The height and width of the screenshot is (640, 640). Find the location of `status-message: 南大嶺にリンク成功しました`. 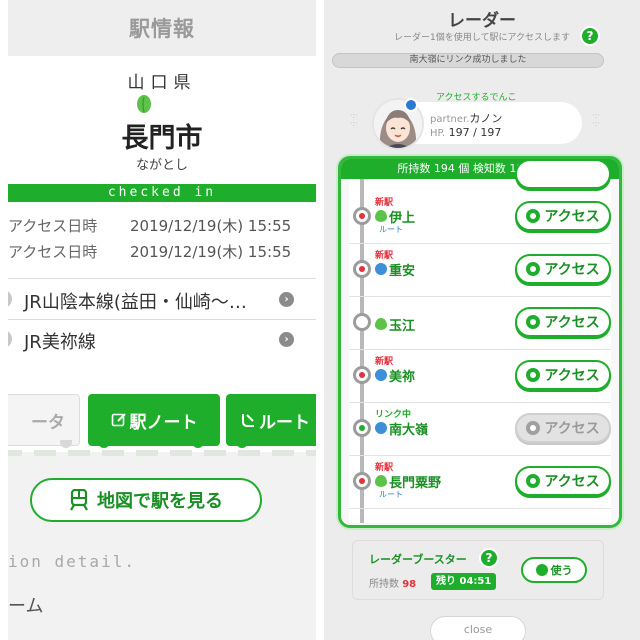

status-message: 南大嶺にリンク成功しました is located at coordinates (468, 60).